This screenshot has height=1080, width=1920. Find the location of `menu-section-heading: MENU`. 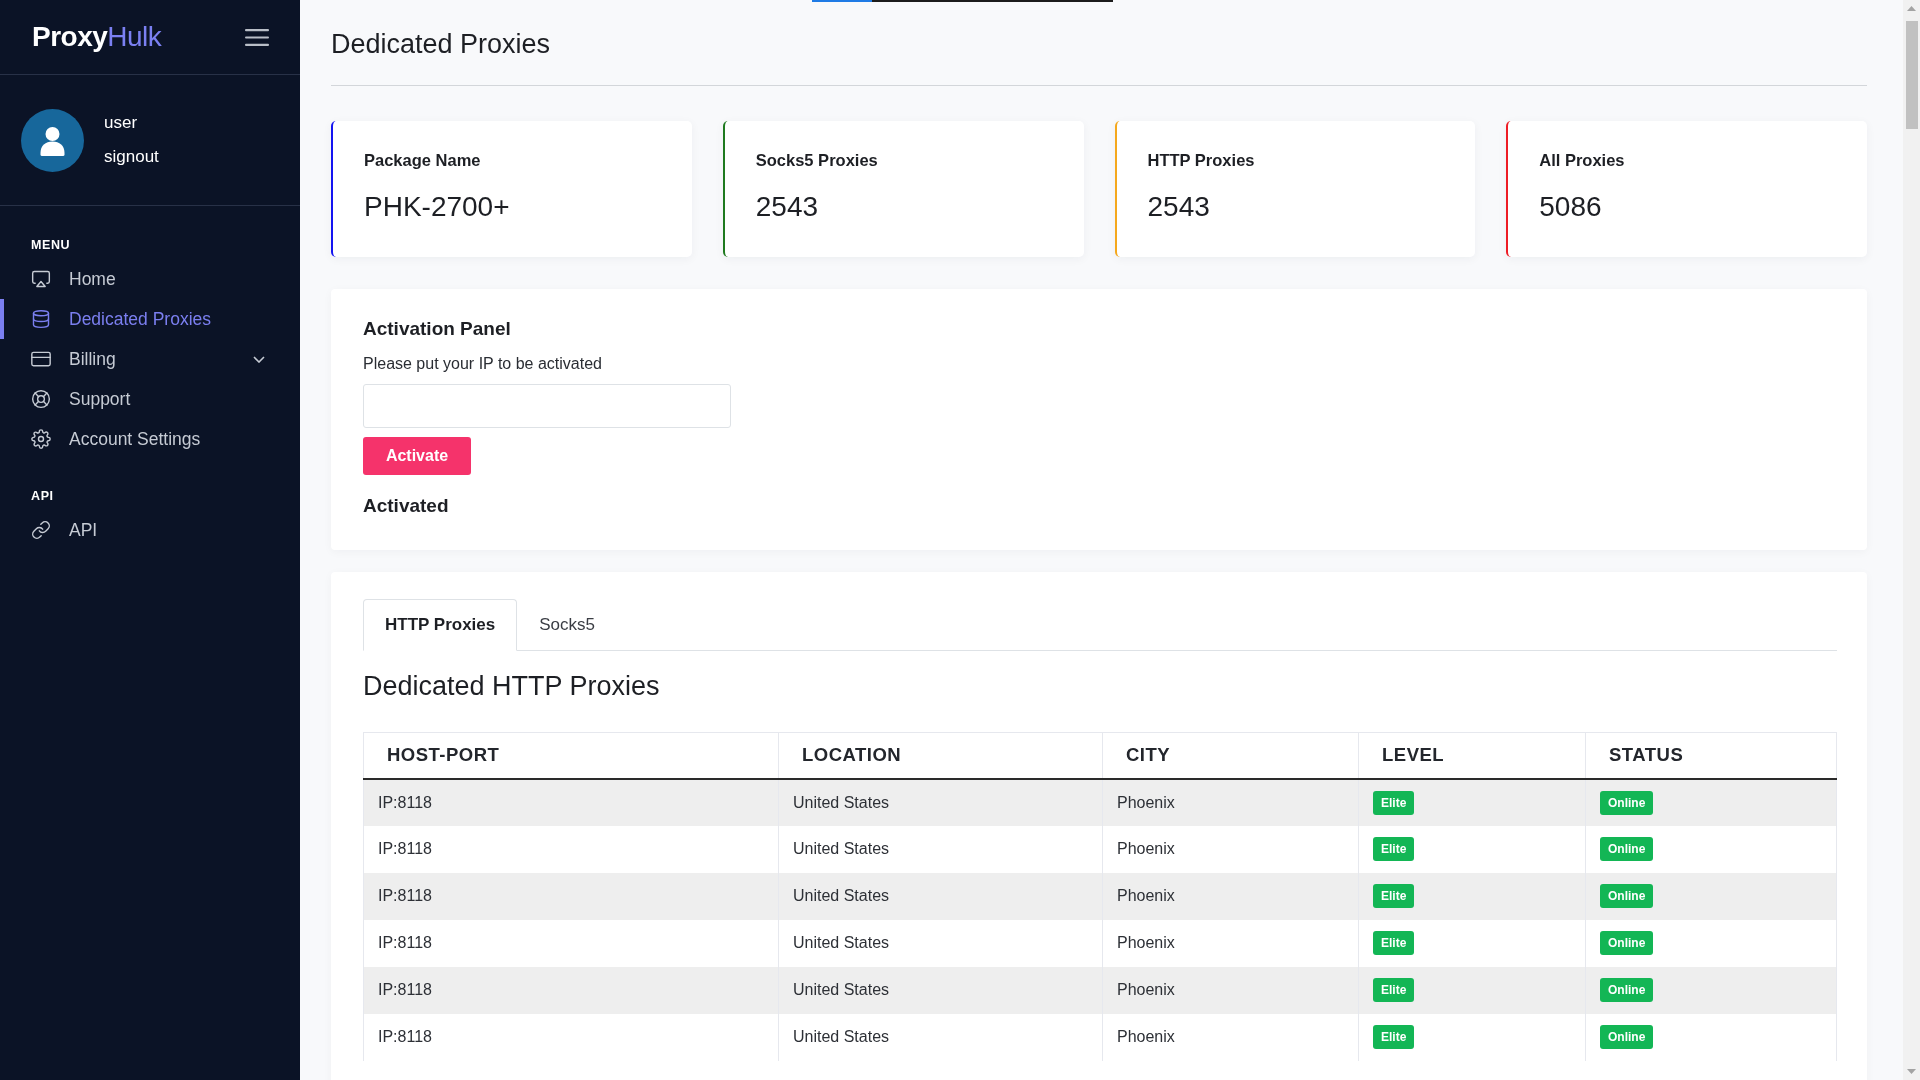

menu-section-heading: MENU is located at coordinates (51, 245).